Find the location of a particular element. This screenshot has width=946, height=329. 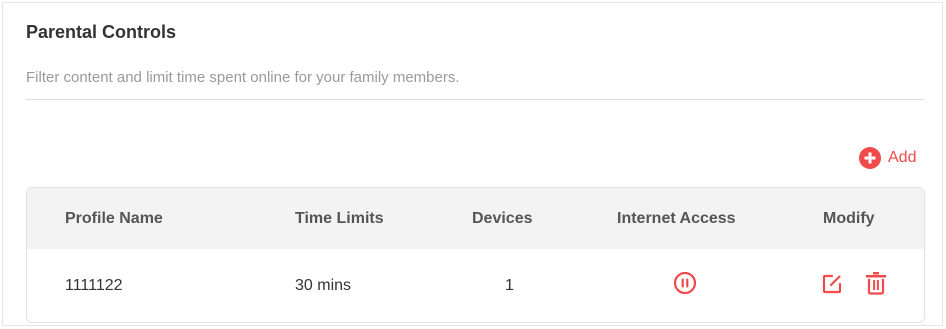

edit-icon is located at coordinates (832, 284).